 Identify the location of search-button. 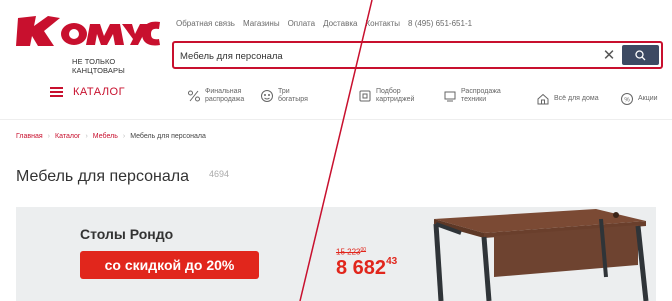
(640, 55).